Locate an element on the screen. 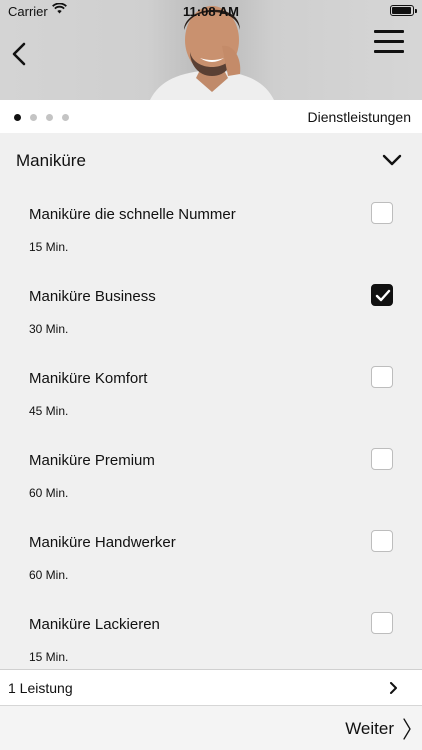 This screenshot has width=422, height=750. menu-button is located at coordinates (389, 43).